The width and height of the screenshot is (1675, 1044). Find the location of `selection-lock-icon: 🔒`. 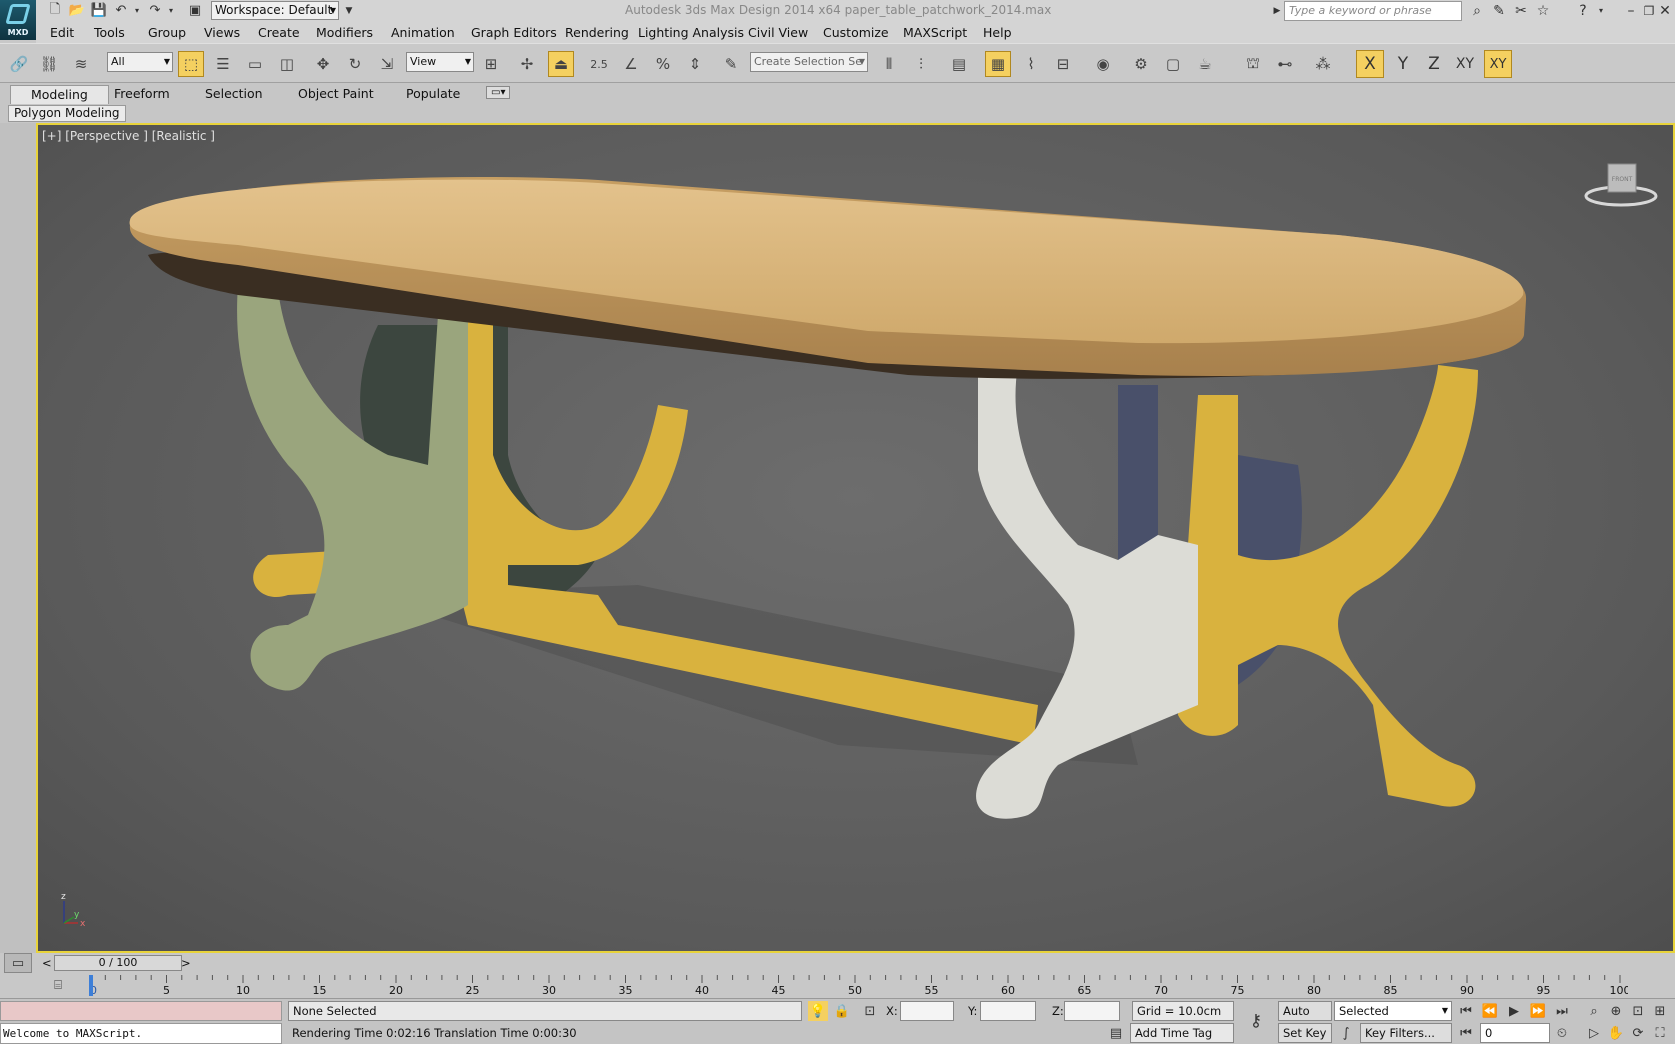

selection-lock-icon: 🔒 is located at coordinates (842, 1011).